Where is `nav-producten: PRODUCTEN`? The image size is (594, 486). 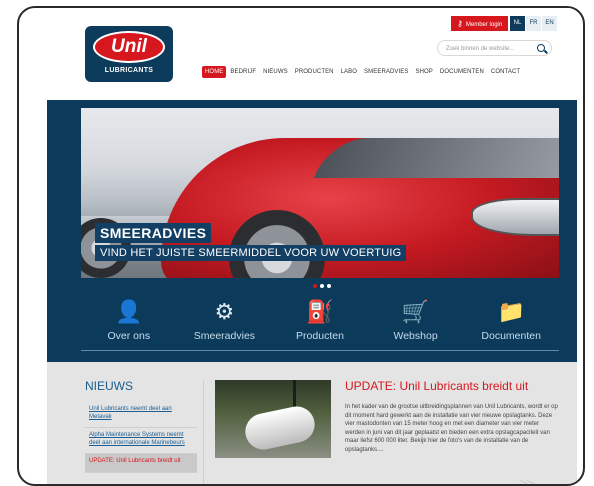
nav-producten: PRODUCTEN is located at coordinates (314, 72).